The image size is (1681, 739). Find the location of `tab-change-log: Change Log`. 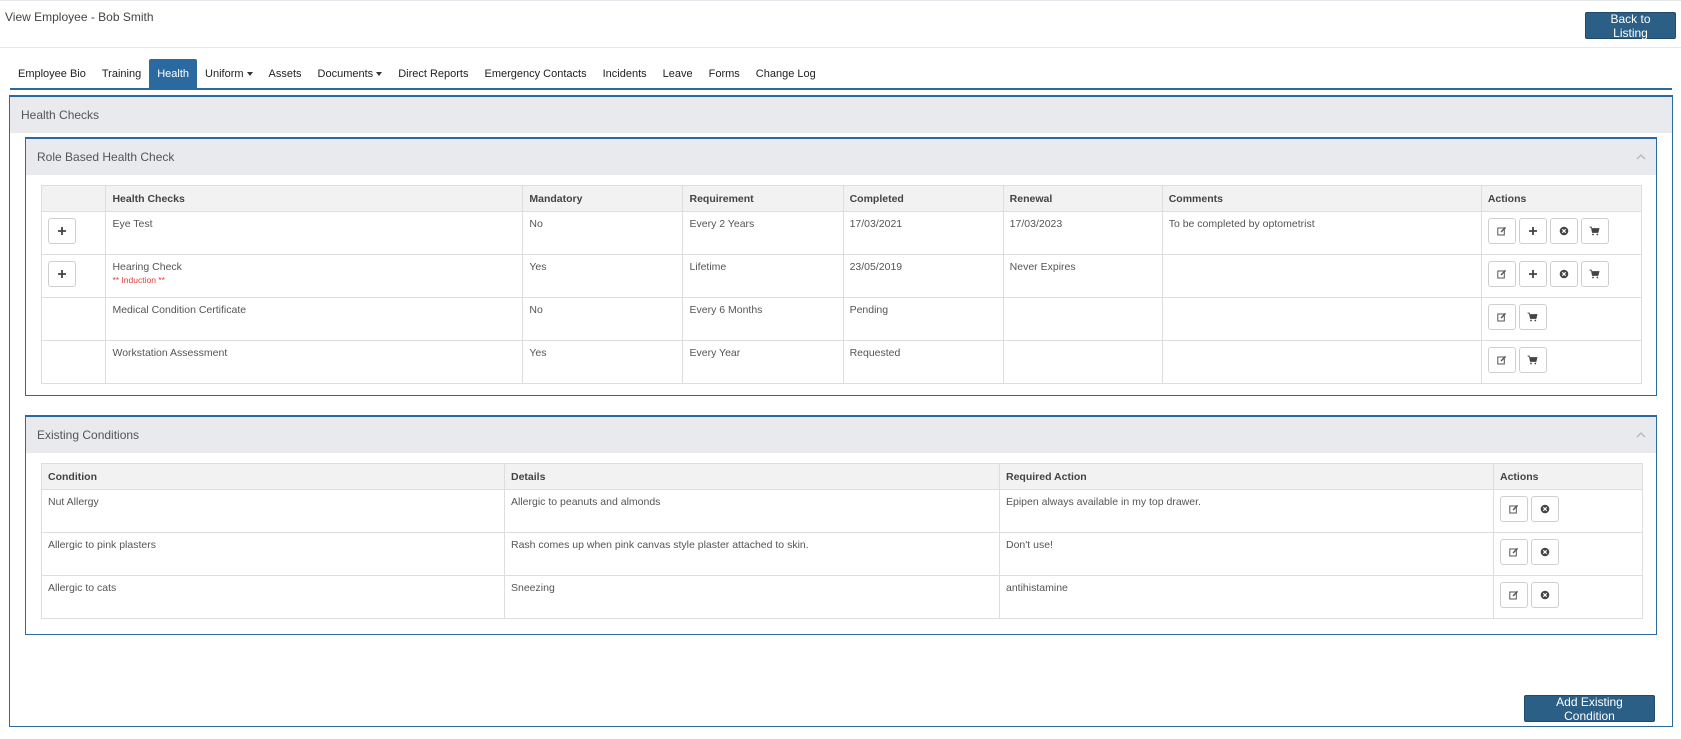

tab-change-log: Change Log is located at coordinates (786, 73).